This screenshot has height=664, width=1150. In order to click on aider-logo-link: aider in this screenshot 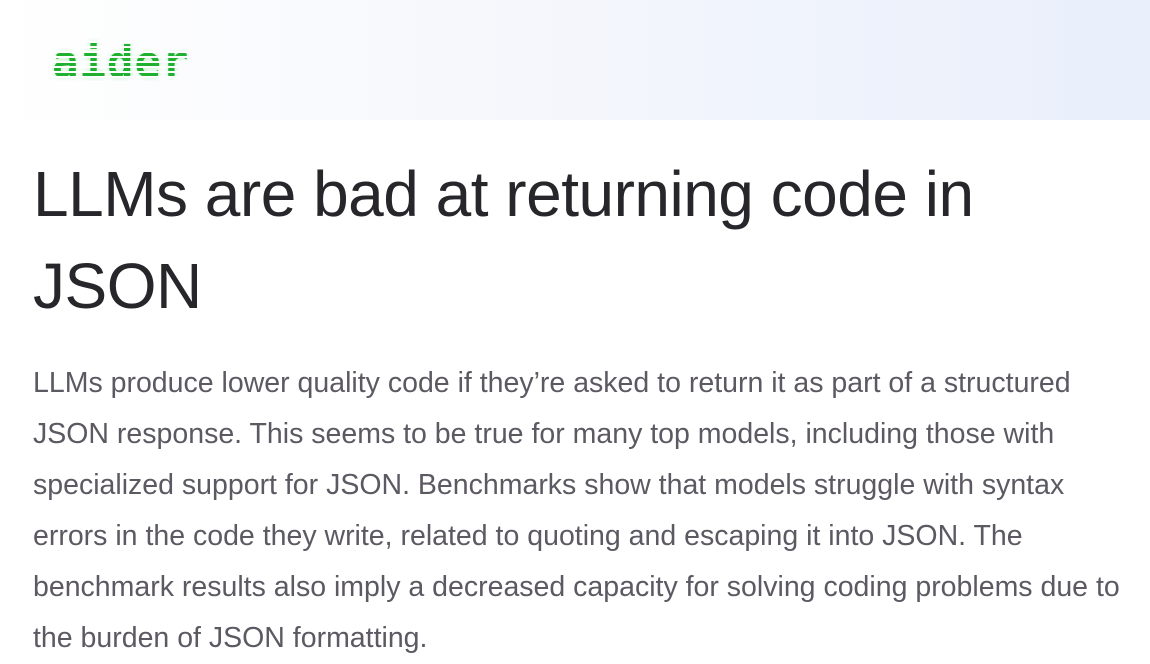, I will do `click(127, 63)`.